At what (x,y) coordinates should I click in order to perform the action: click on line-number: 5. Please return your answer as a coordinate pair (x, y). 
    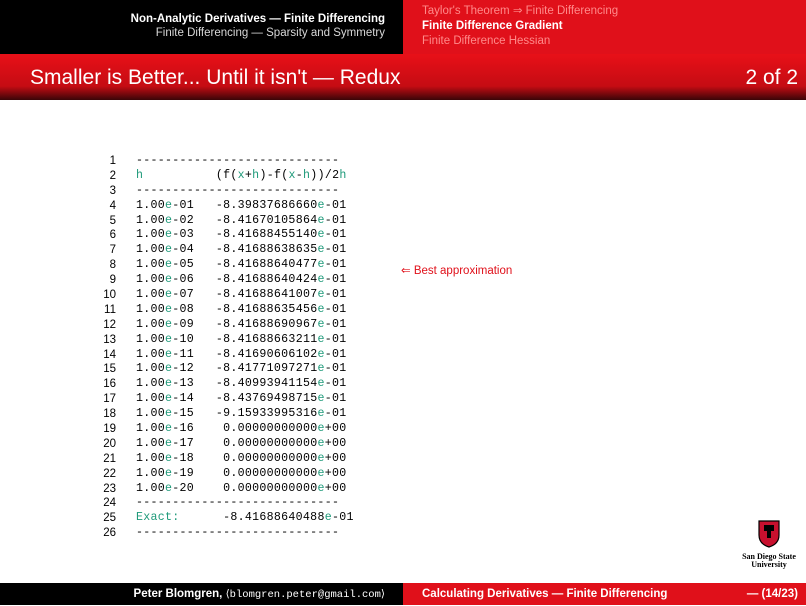
    Looking at the image, I should click on (112, 220).